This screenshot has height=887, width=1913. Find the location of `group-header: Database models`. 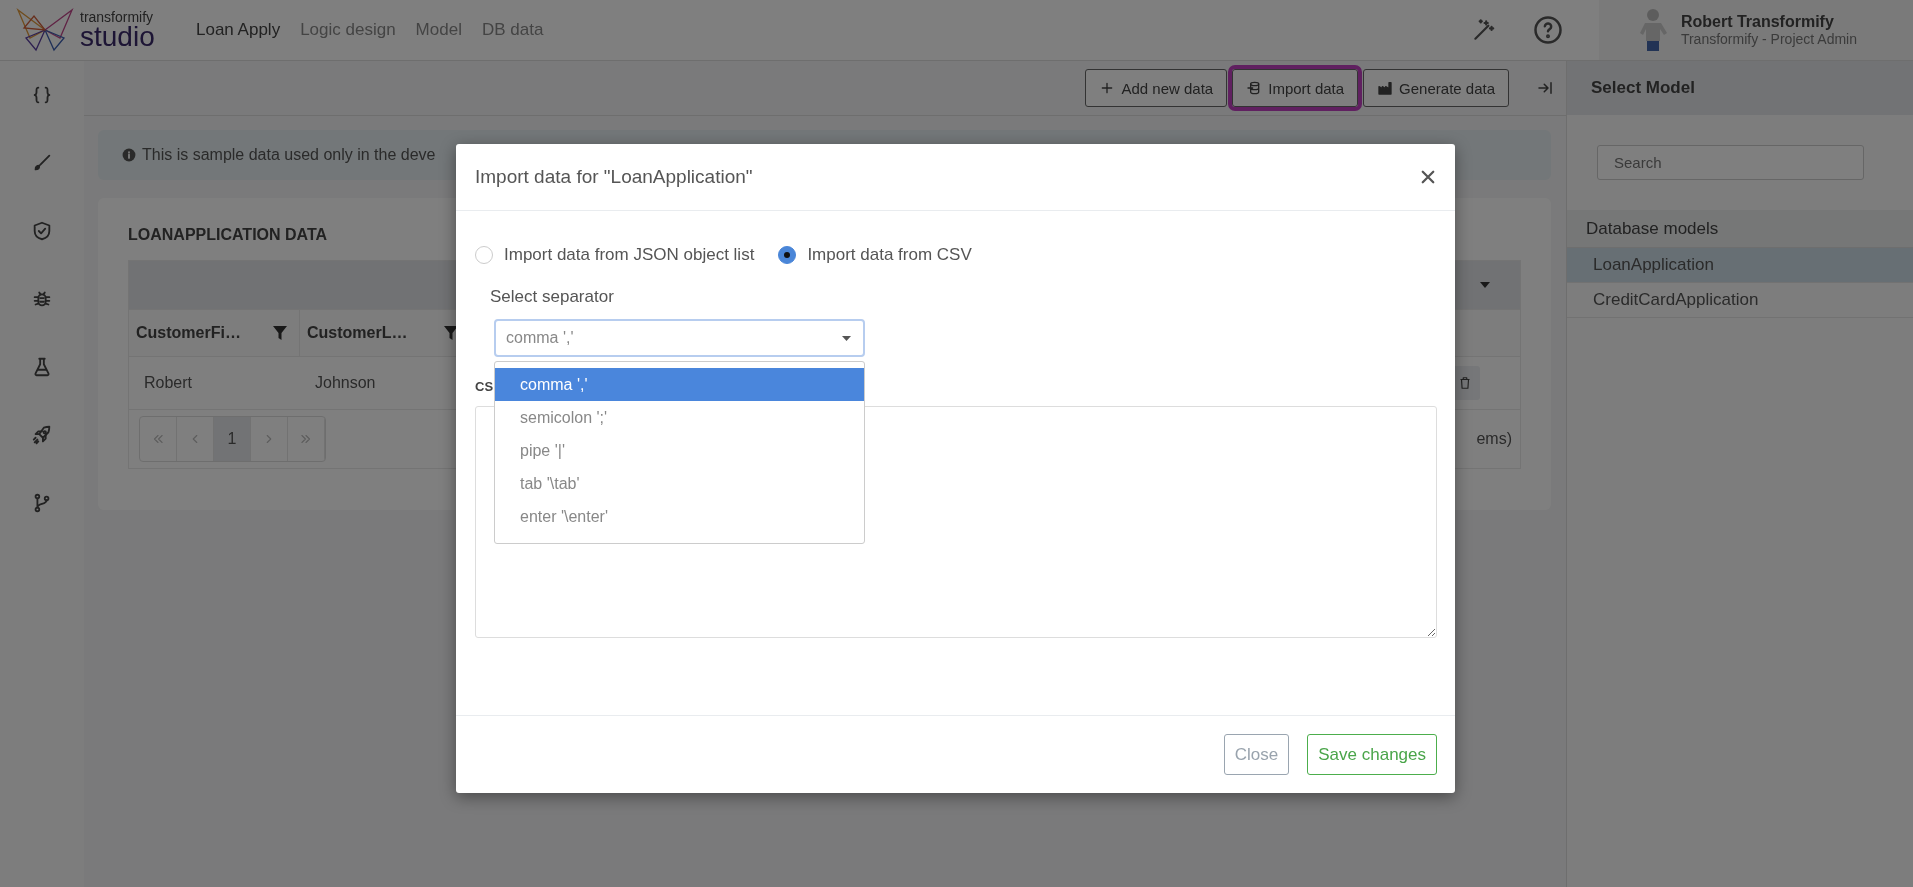

group-header: Database models is located at coordinates (1740, 229).